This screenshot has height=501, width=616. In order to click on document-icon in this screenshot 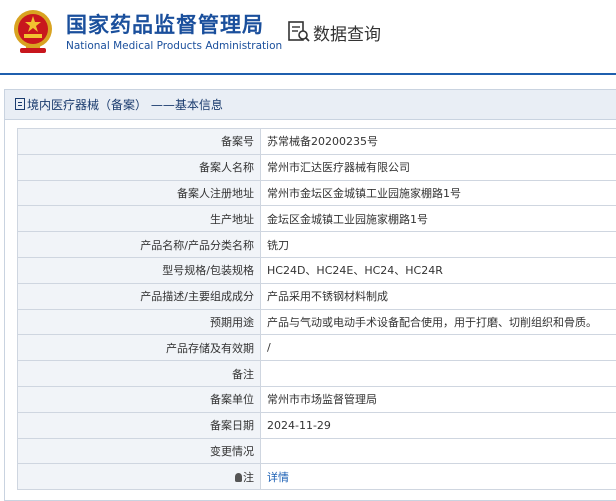, I will do `click(20, 104)`.